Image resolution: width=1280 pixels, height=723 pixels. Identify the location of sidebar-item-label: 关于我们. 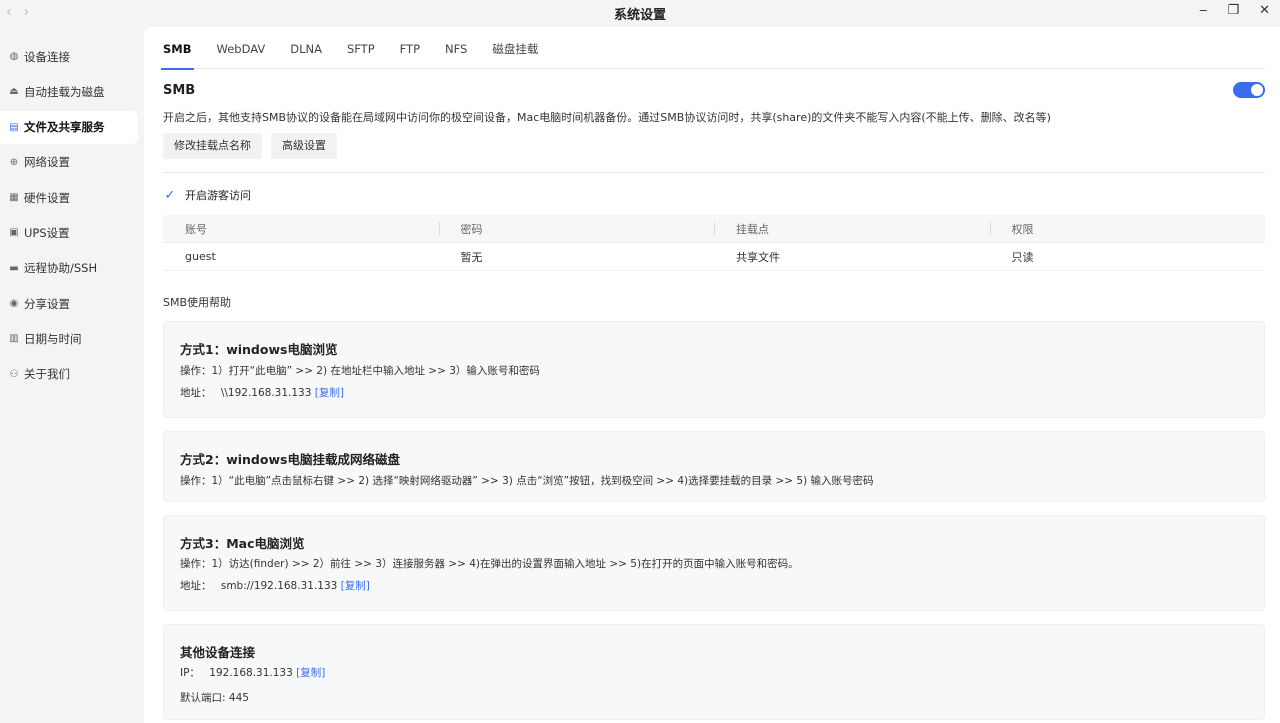
(47, 374).